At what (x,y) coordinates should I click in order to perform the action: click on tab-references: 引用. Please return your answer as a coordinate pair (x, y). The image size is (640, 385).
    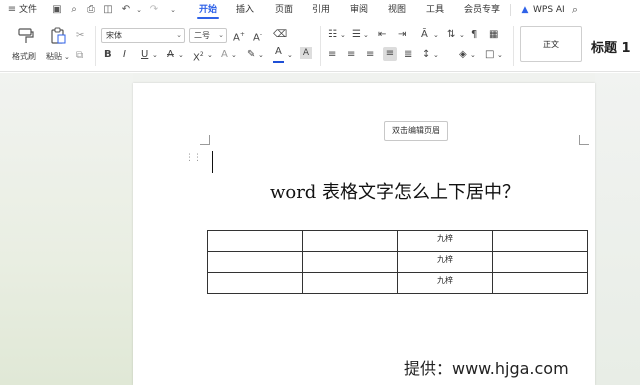
    Looking at the image, I should click on (321, 10).